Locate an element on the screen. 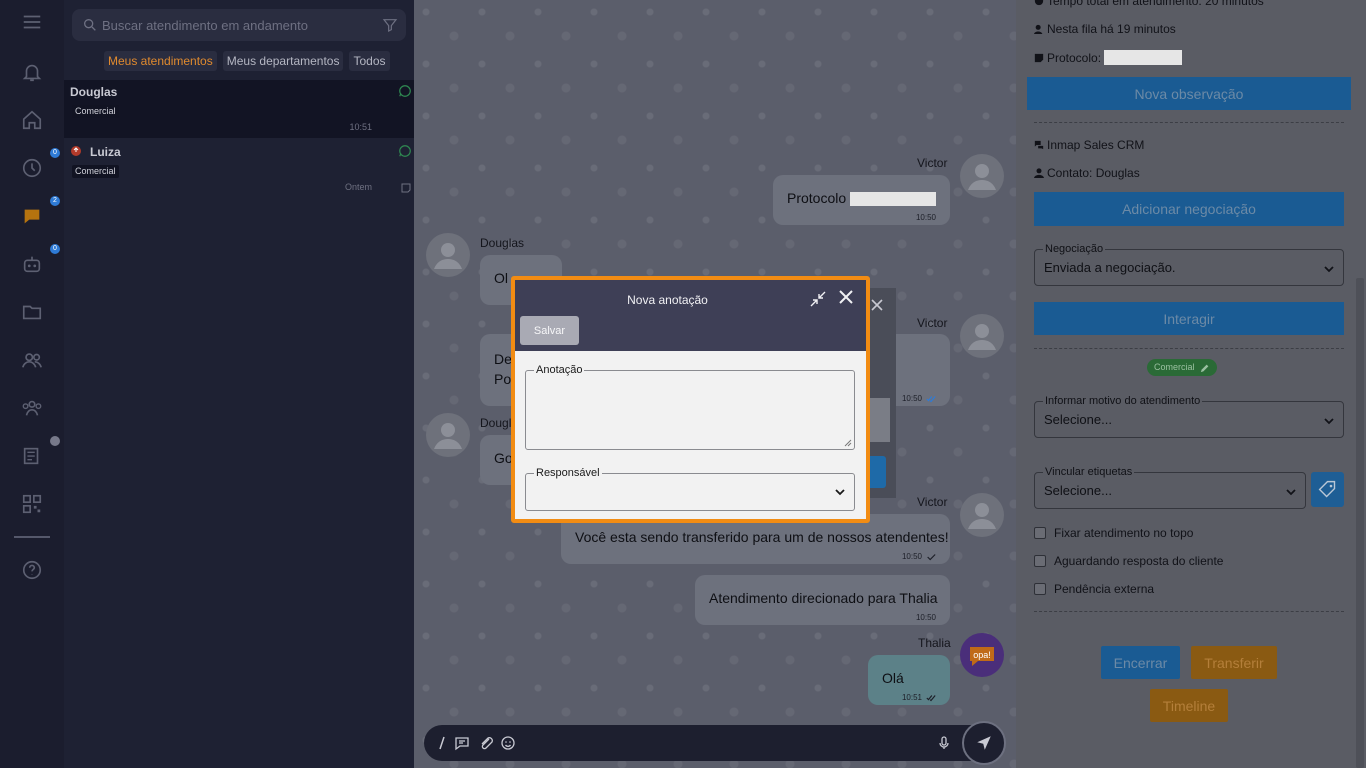  quick-reply-icon is located at coordinates (462, 743).